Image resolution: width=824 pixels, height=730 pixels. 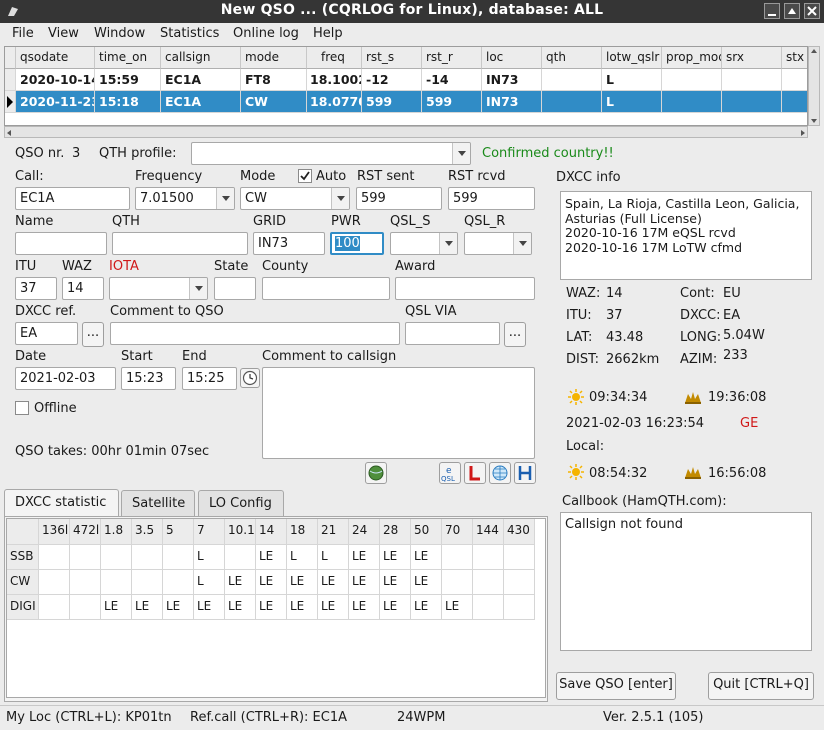 I want to click on waz-input: 14, so click(x=83, y=288).